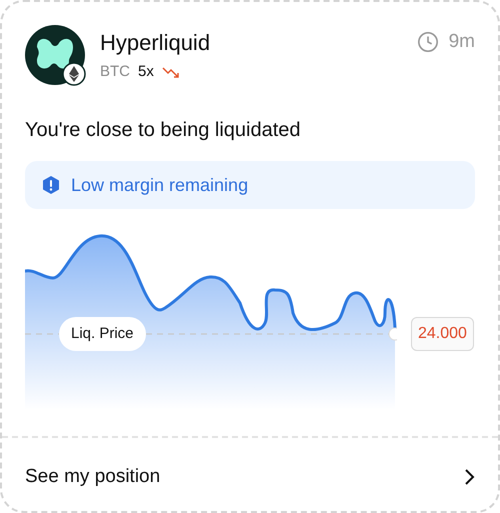  Describe the element at coordinates (172, 72) in the screenshot. I see `trend-down-icon` at that location.